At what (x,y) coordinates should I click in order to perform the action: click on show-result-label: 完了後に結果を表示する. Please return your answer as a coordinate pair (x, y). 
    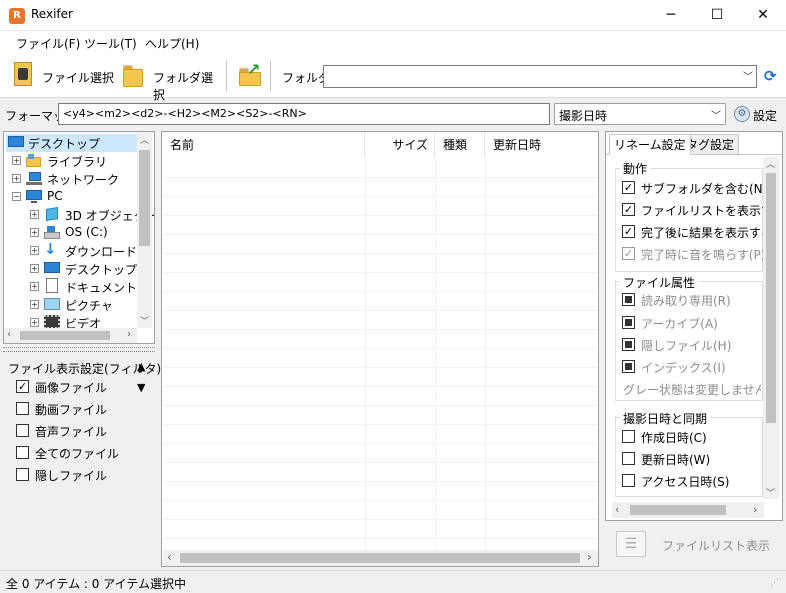
    Looking at the image, I should click on (702, 233).